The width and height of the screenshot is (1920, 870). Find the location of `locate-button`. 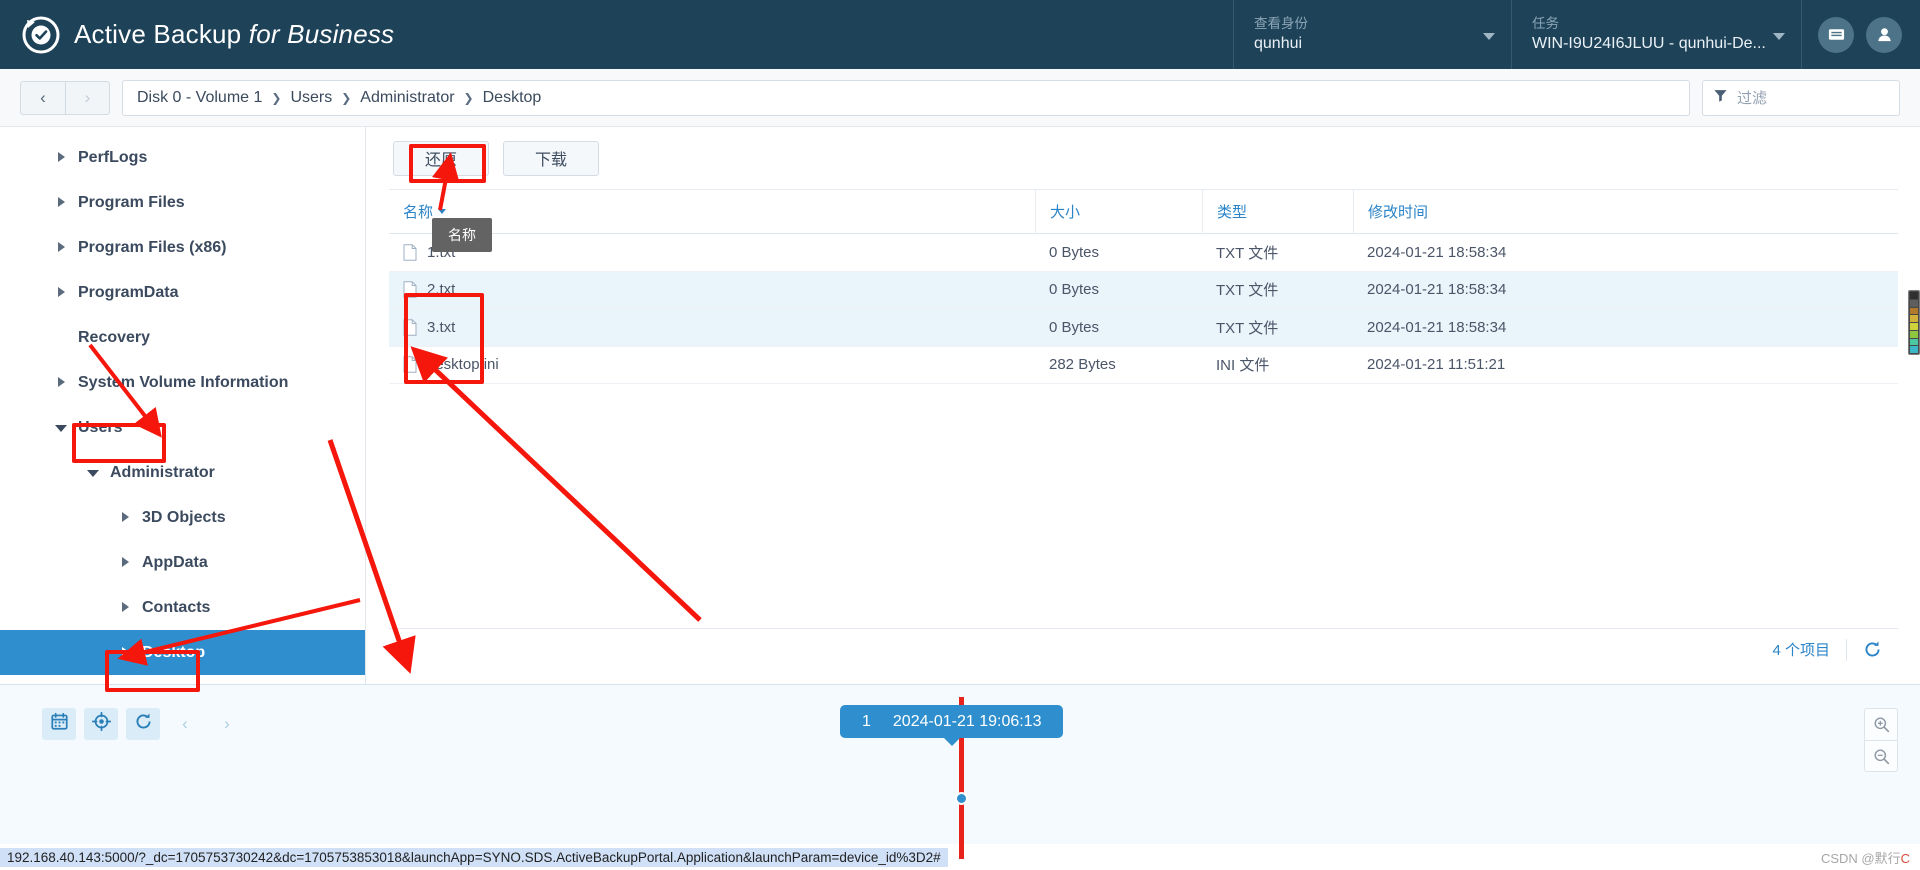

locate-button is located at coordinates (101, 724).